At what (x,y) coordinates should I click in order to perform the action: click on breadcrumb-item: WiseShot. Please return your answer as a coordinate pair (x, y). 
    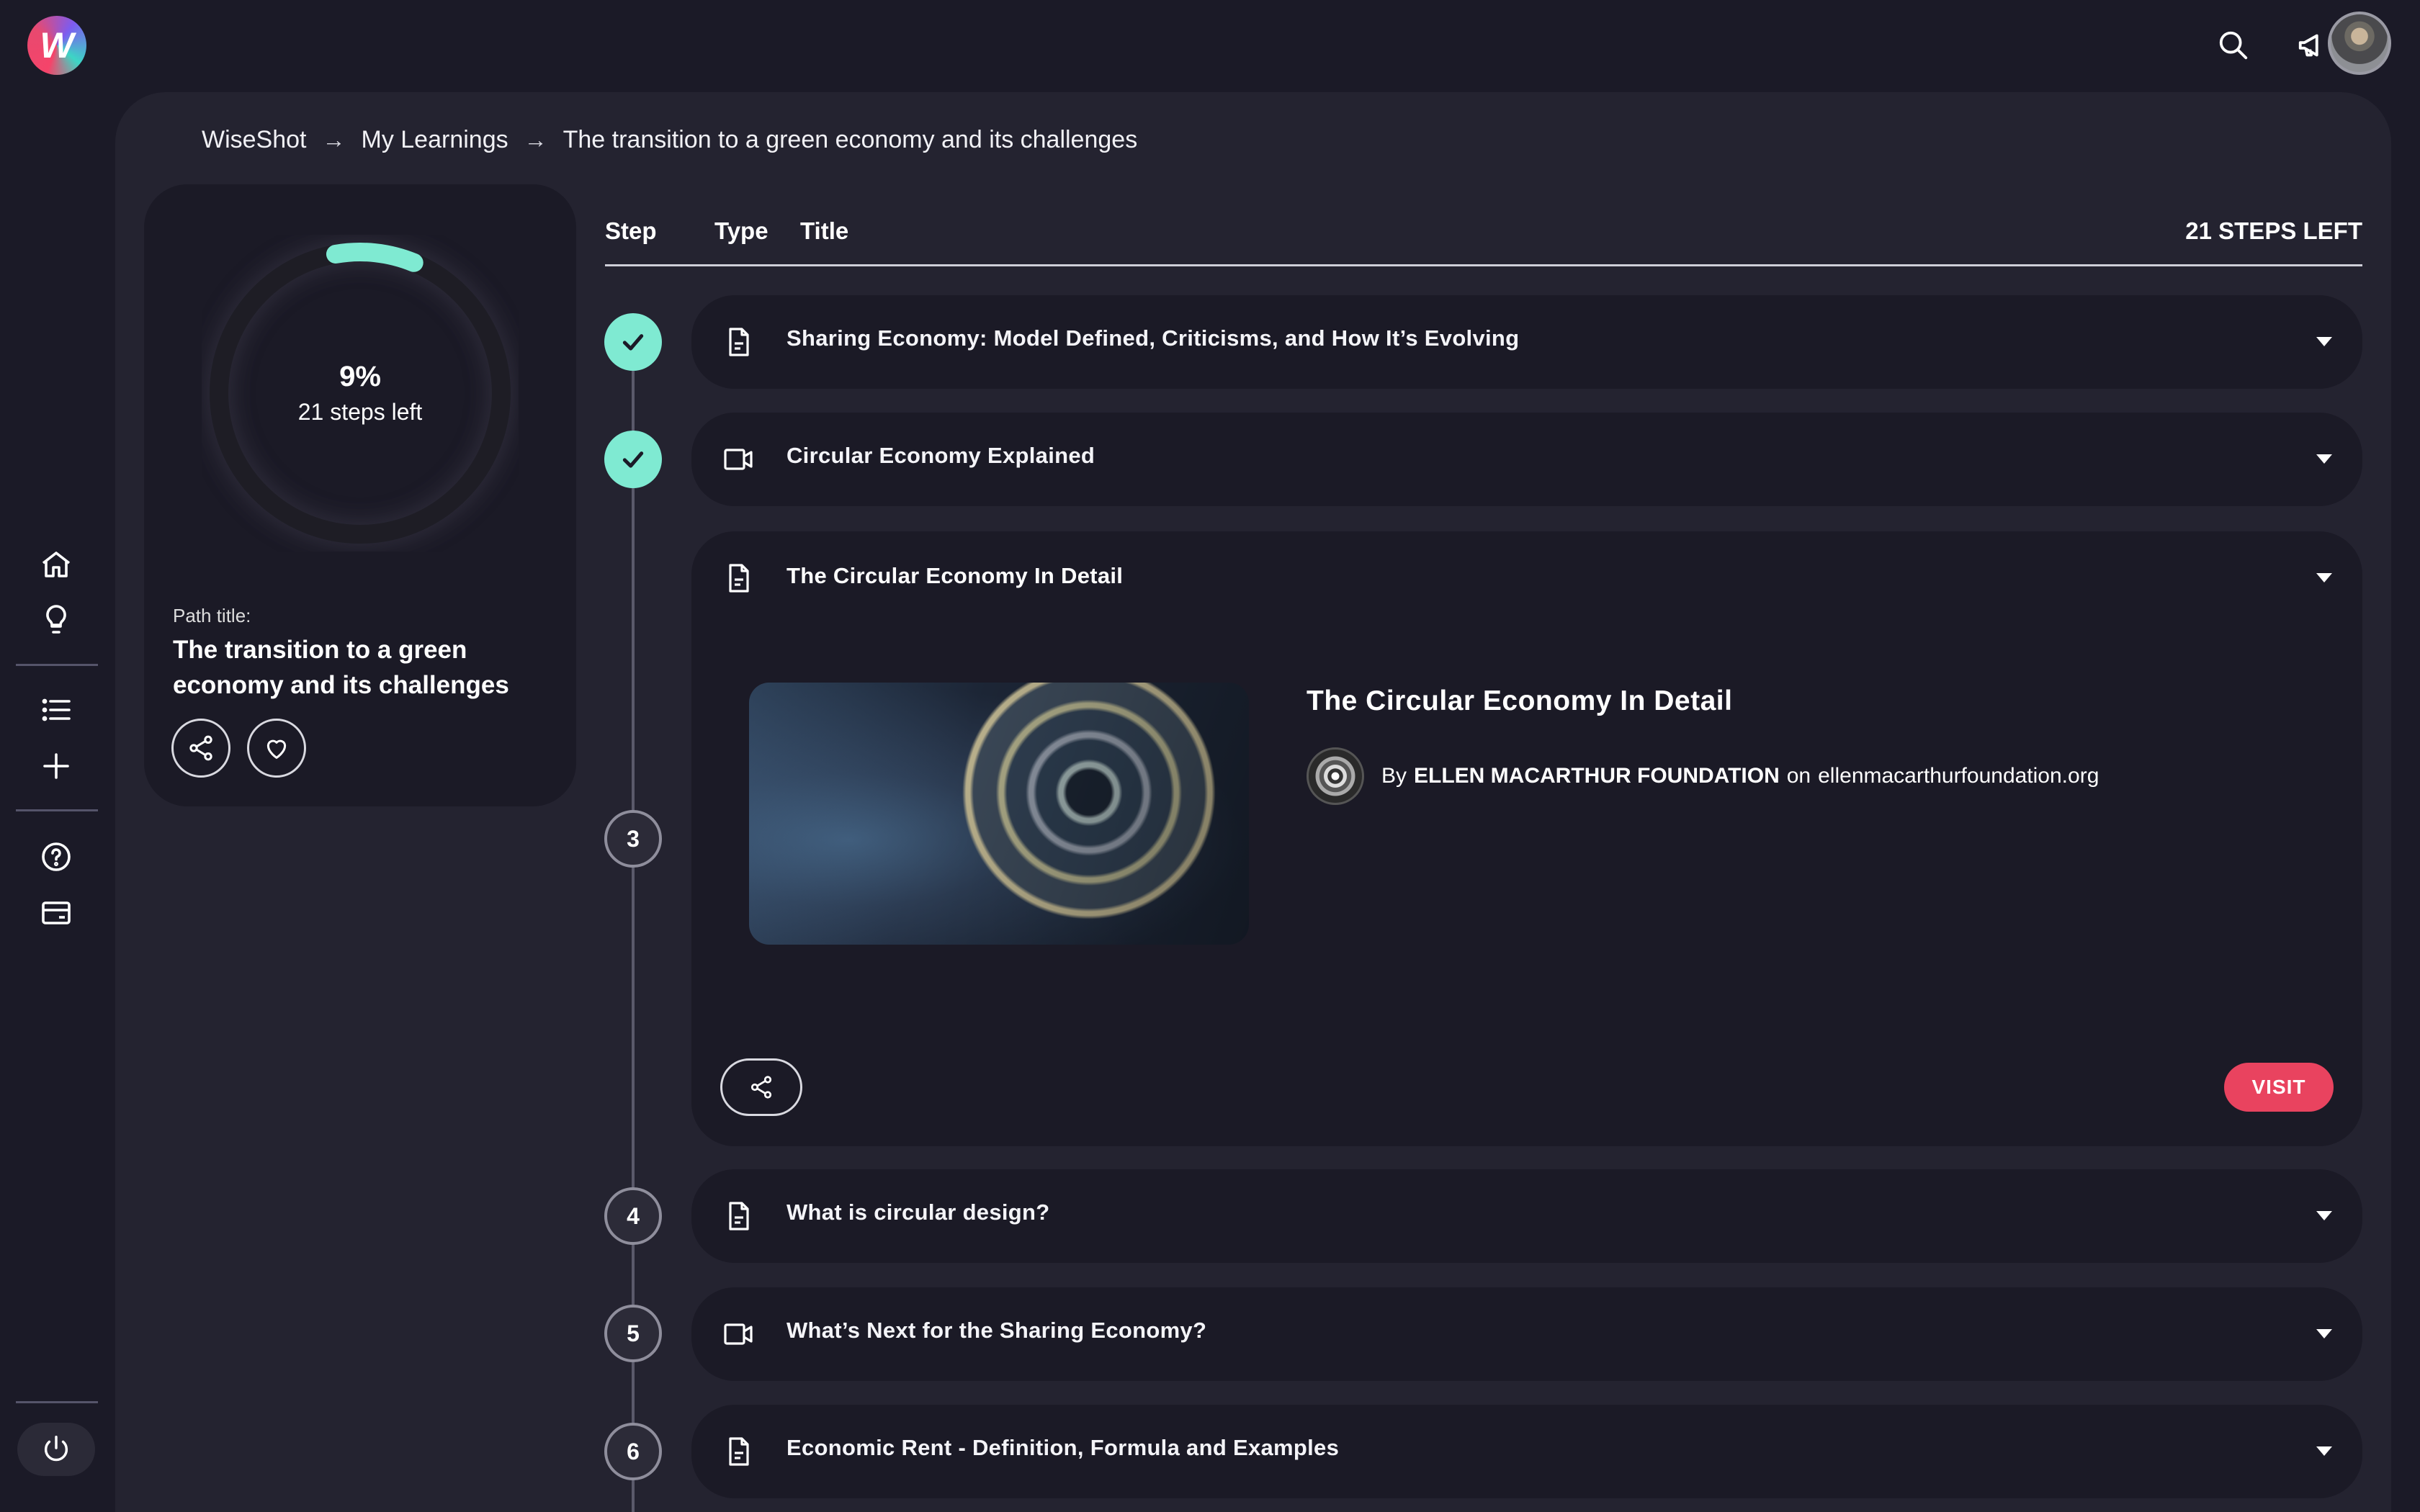
    Looking at the image, I should click on (255, 140).